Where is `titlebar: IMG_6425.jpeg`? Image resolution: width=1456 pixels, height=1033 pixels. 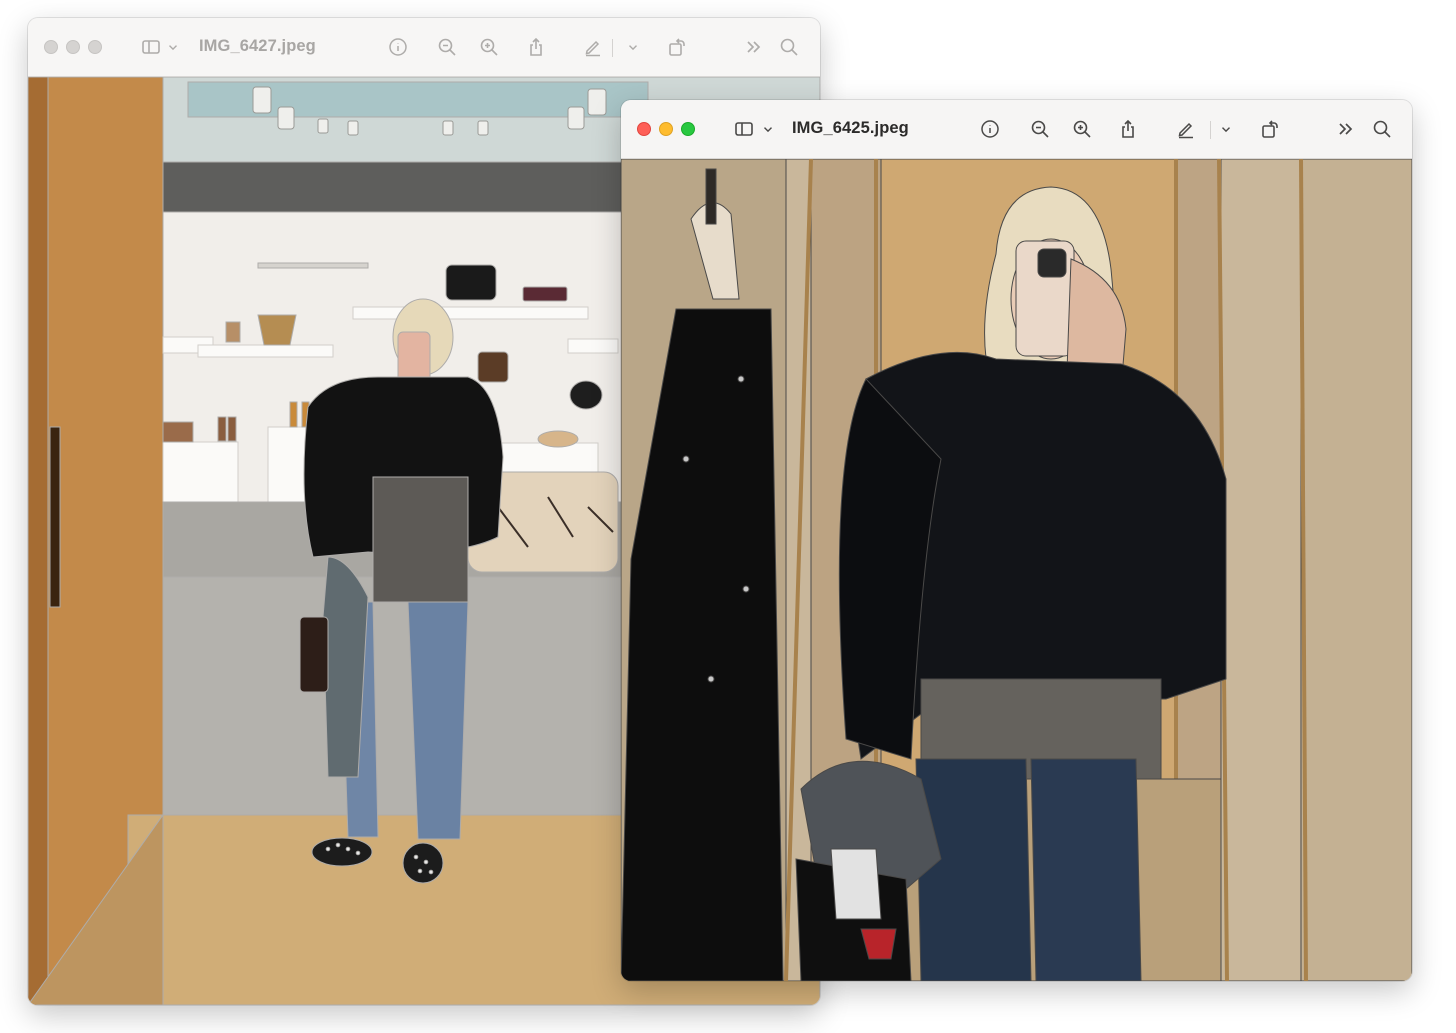
titlebar: IMG_6425.jpeg is located at coordinates (1016, 129).